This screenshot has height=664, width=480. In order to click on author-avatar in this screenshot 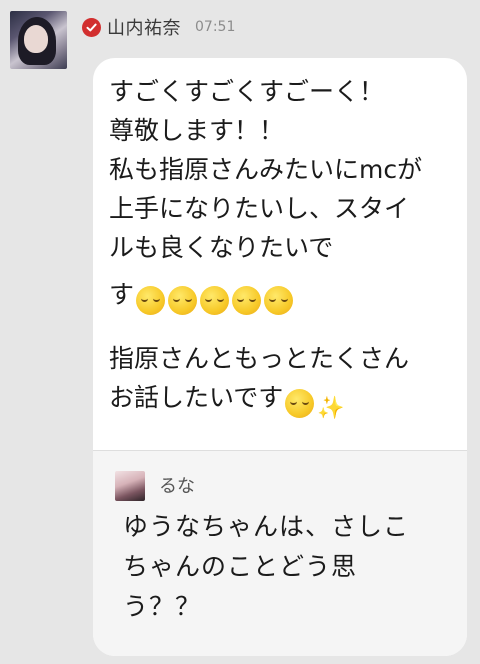, I will do `click(38, 40)`.